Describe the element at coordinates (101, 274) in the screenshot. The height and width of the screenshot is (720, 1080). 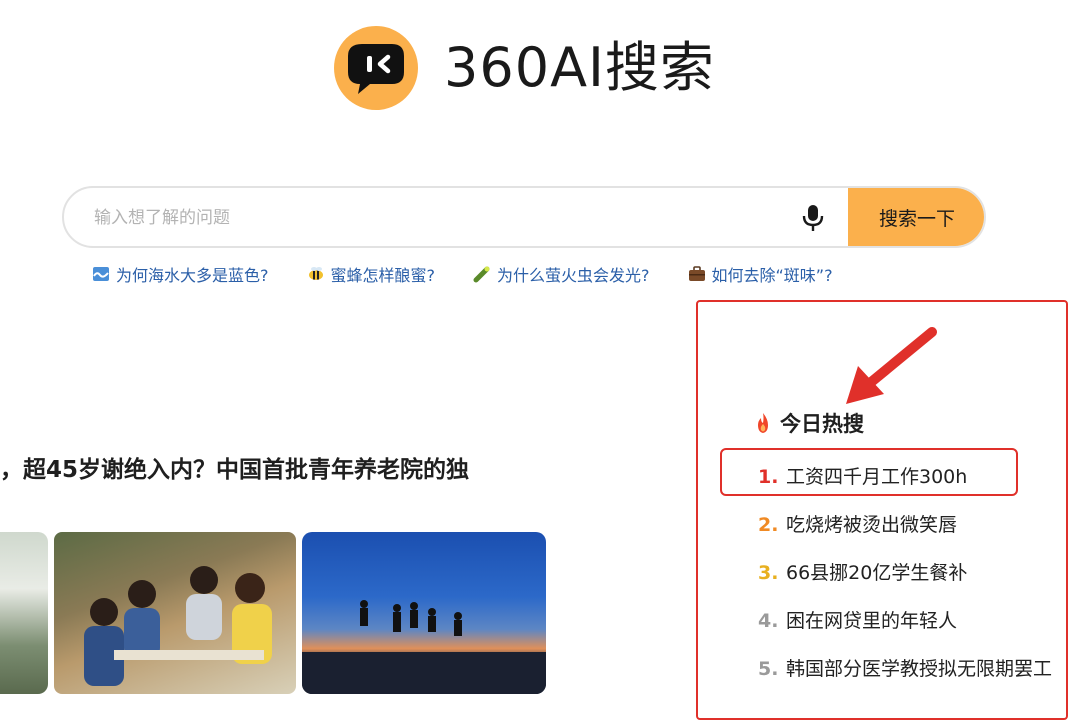
I see `wave-icon` at that location.